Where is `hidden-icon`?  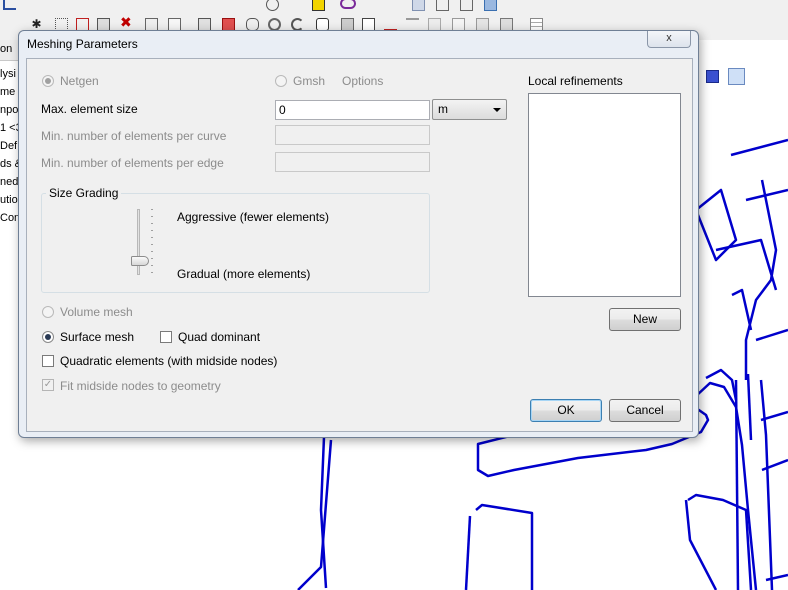
hidden-icon is located at coordinates (466, 5).